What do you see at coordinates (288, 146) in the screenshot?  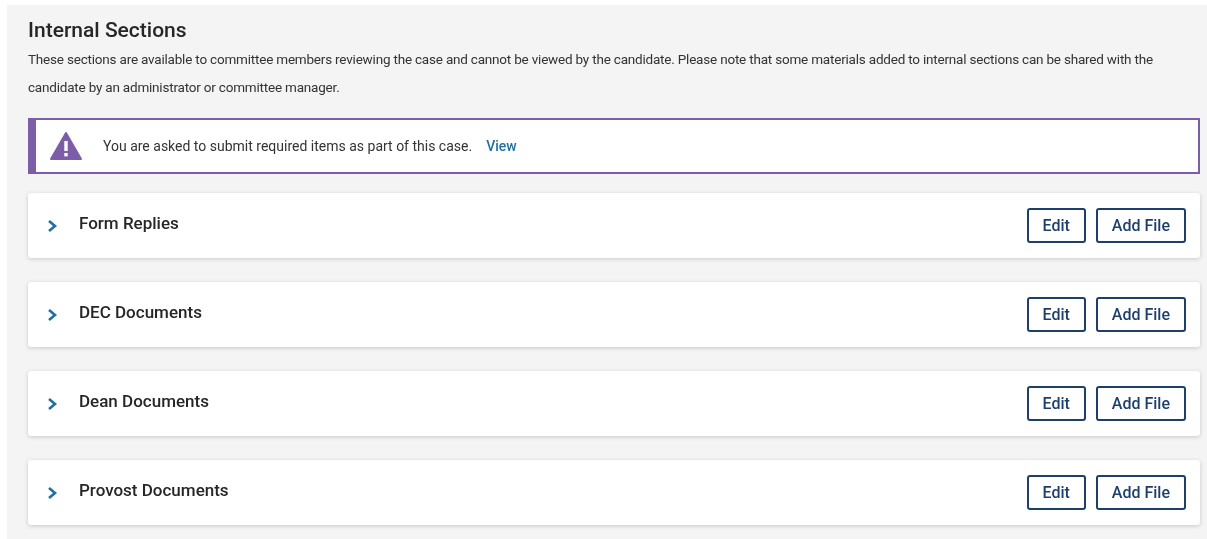 I see `alert-message: You are asked to submit required items as part of this case.` at bounding box center [288, 146].